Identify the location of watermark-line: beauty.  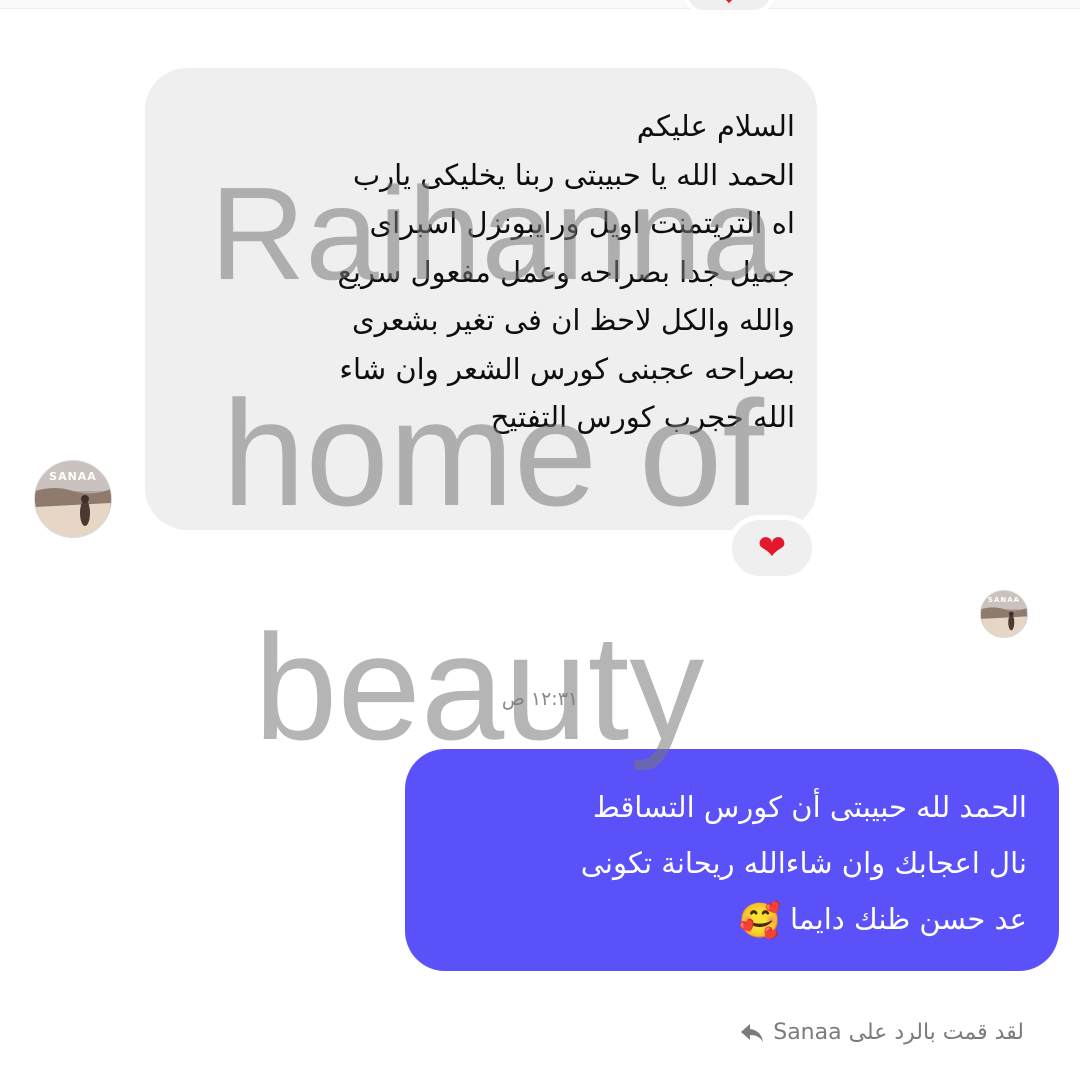
(479, 687).